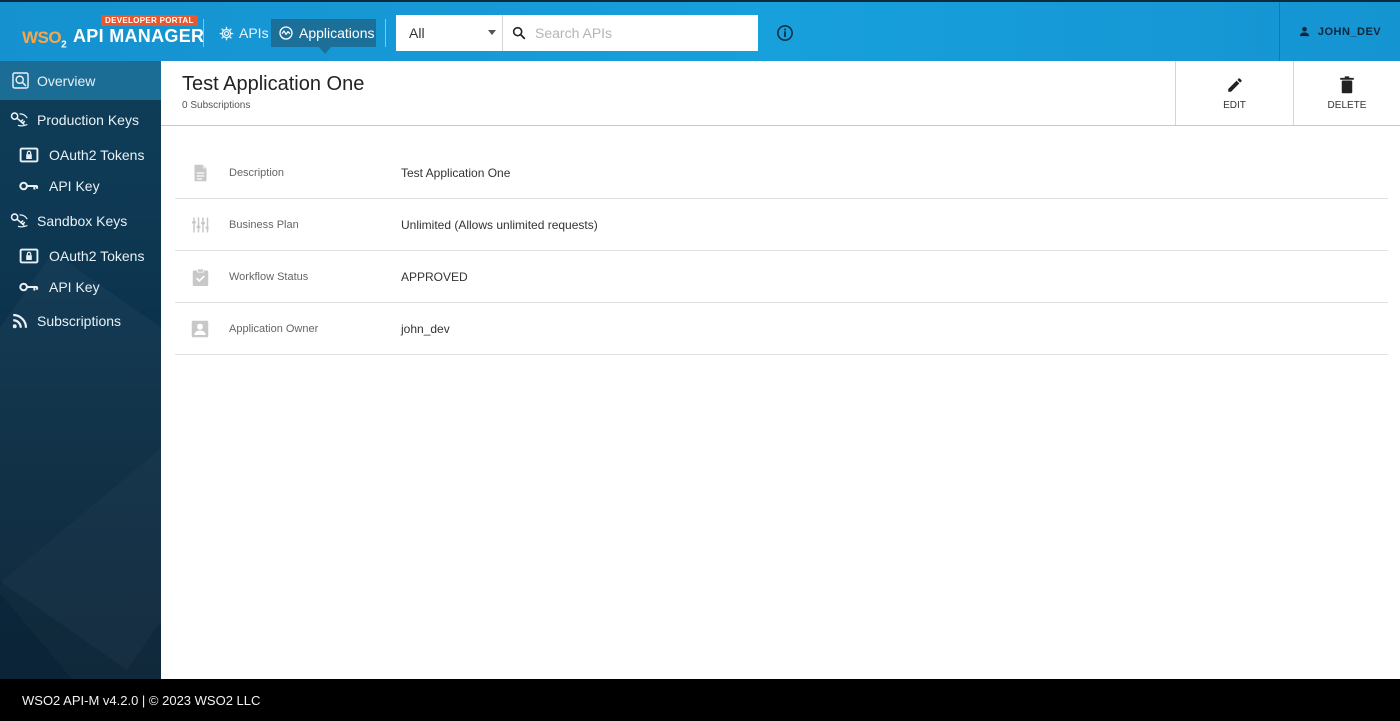 The width and height of the screenshot is (1400, 721). Describe the element at coordinates (1304, 31) in the screenshot. I see `user-icon` at that location.